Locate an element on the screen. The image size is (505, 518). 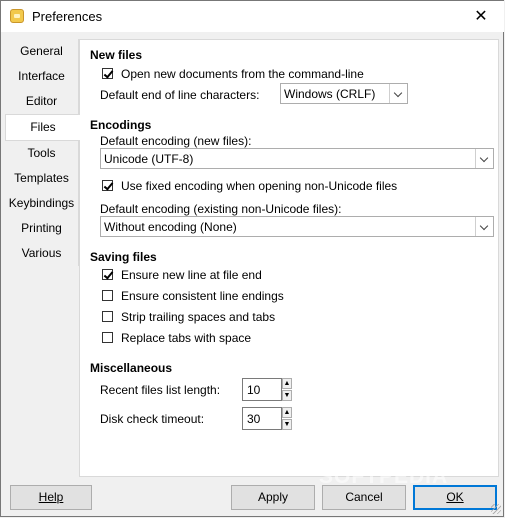
apply-button: Apply is located at coordinates (273, 497).